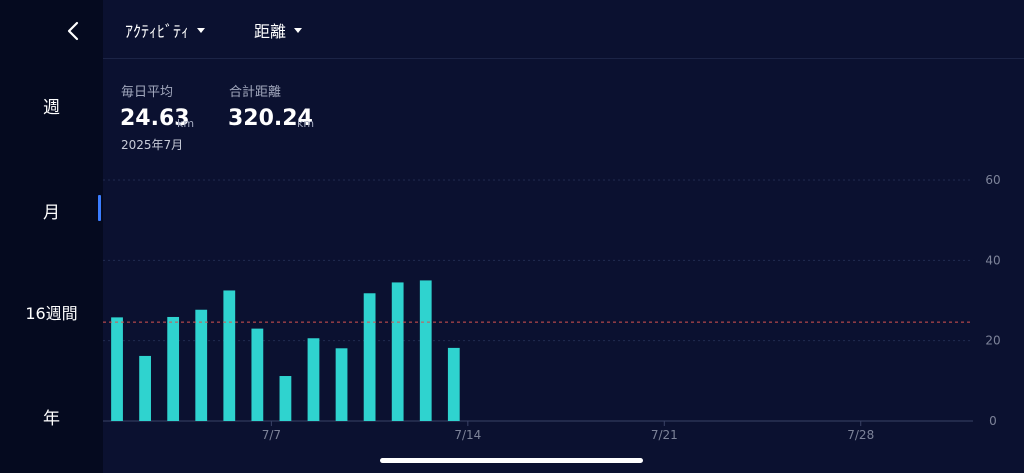 Image resolution: width=1024 pixels, height=473 pixels. What do you see at coordinates (369, 357) in the screenshot?
I see `bar-7/10` at bounding box center [369, 357].